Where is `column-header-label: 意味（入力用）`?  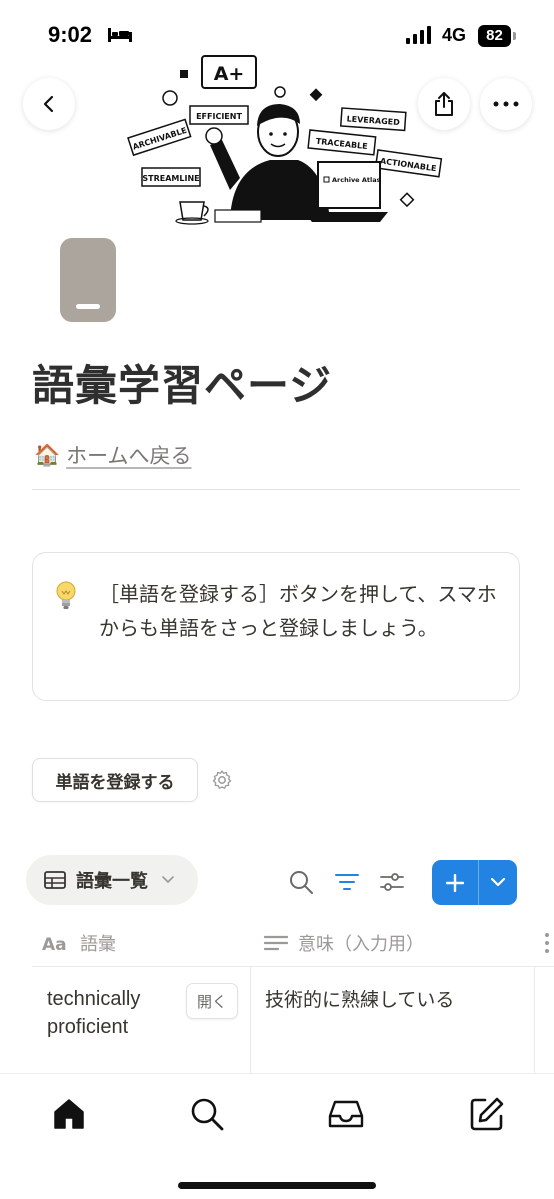 column-header-label: 意味（入力用） is located at coordinates (361, 944).